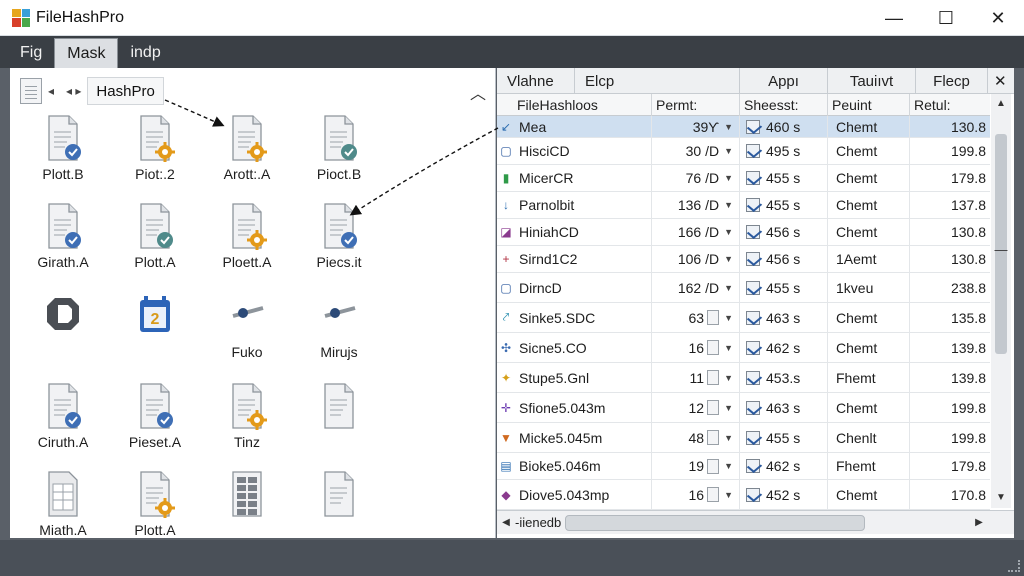  Describe the element at coordinates (63, 504) in the screenshot. I see `file-tile: Miath.A` at that location.